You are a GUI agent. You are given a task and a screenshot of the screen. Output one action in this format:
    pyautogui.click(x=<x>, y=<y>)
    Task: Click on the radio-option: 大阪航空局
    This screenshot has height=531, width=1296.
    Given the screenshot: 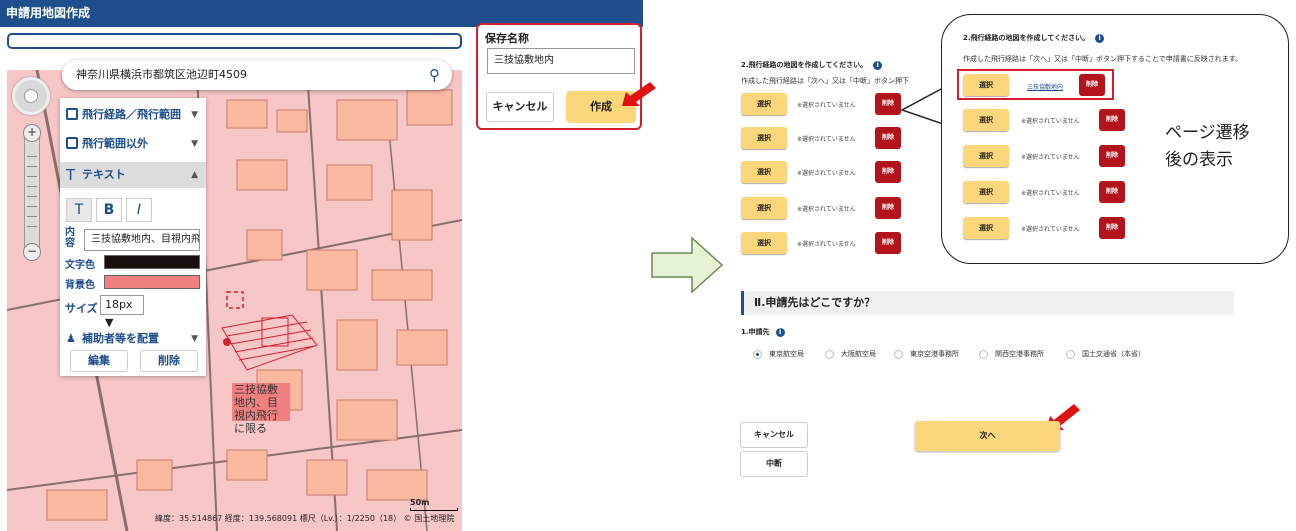 What is the action you would take?
    pyautogui.click(x=850, y=354)
    